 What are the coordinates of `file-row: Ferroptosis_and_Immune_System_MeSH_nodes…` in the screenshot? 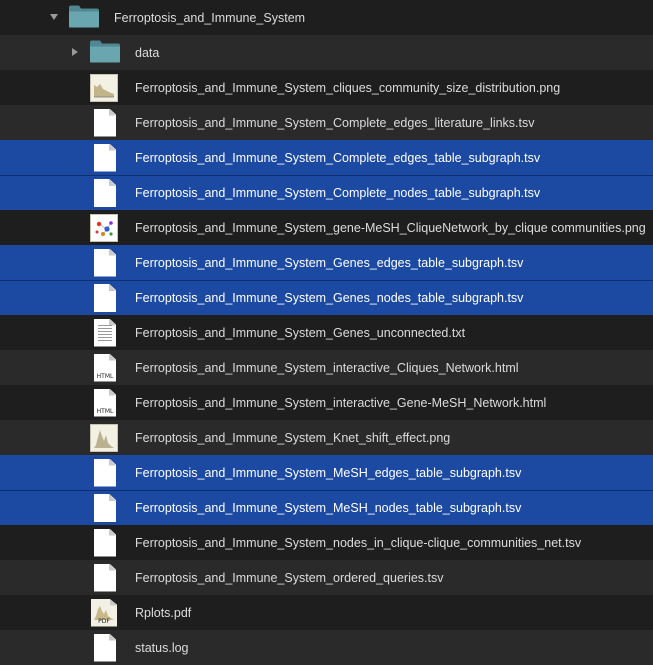 It's located at (326, 507).